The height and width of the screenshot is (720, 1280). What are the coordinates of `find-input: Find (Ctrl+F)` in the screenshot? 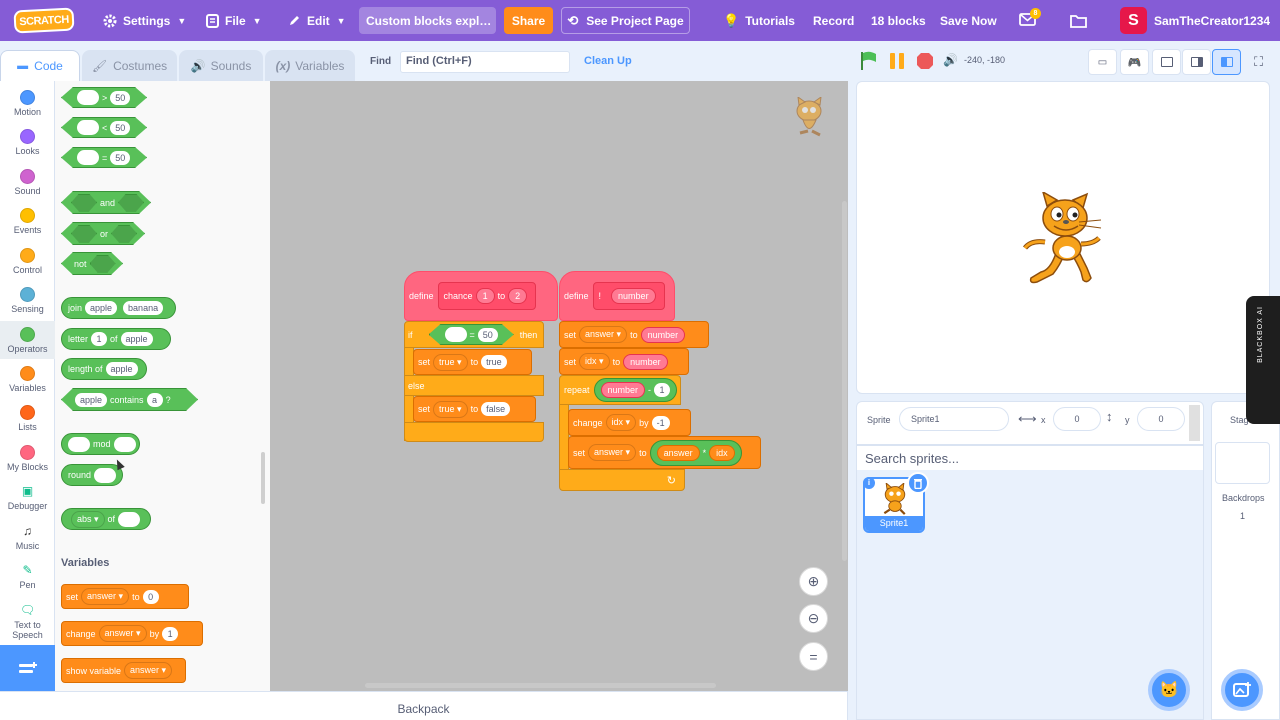 It's located at (485, 62).